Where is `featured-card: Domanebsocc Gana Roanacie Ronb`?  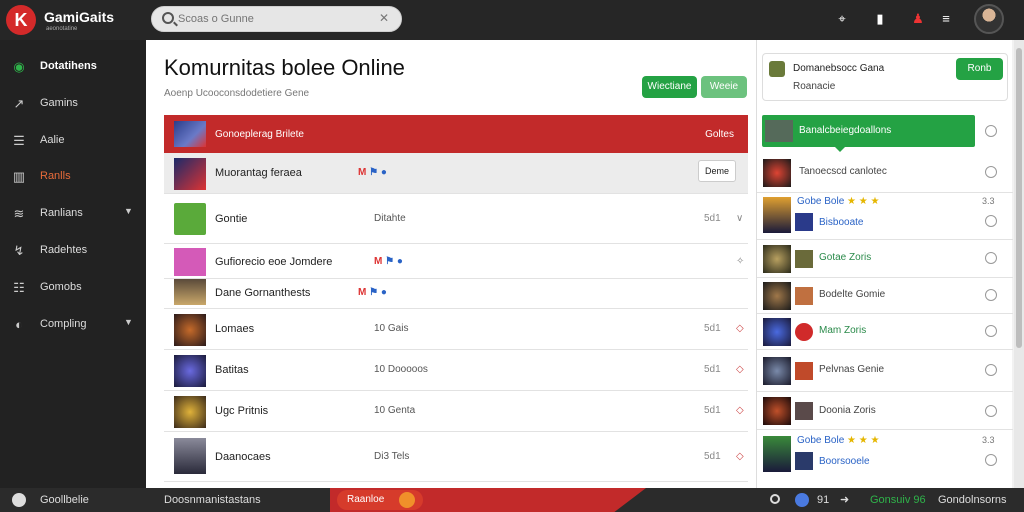
featured-card: Domanebsocc Gana Roanacie Ronb is located at coordinates (885, 77).